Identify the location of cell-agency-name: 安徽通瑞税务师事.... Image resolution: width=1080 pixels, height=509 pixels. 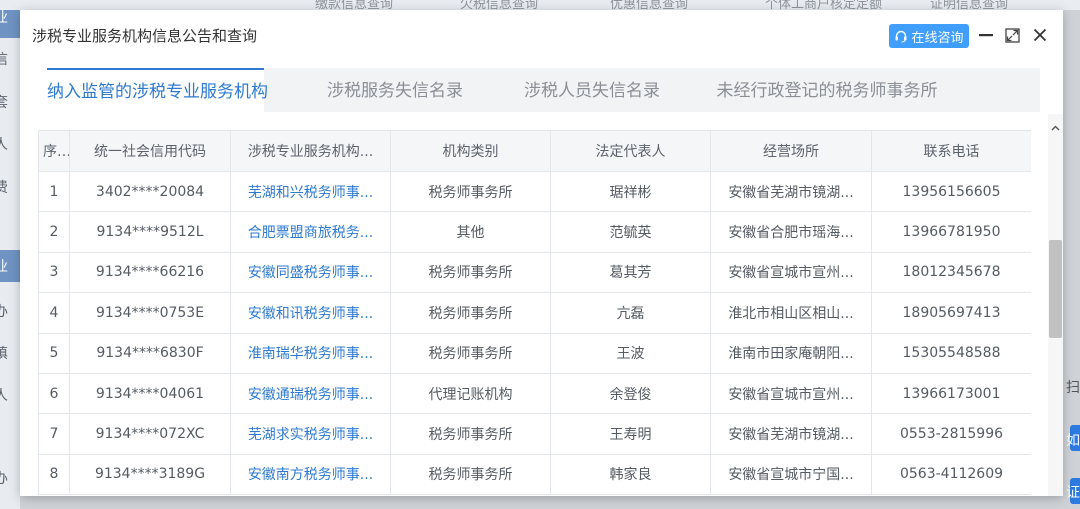
(310, 393).